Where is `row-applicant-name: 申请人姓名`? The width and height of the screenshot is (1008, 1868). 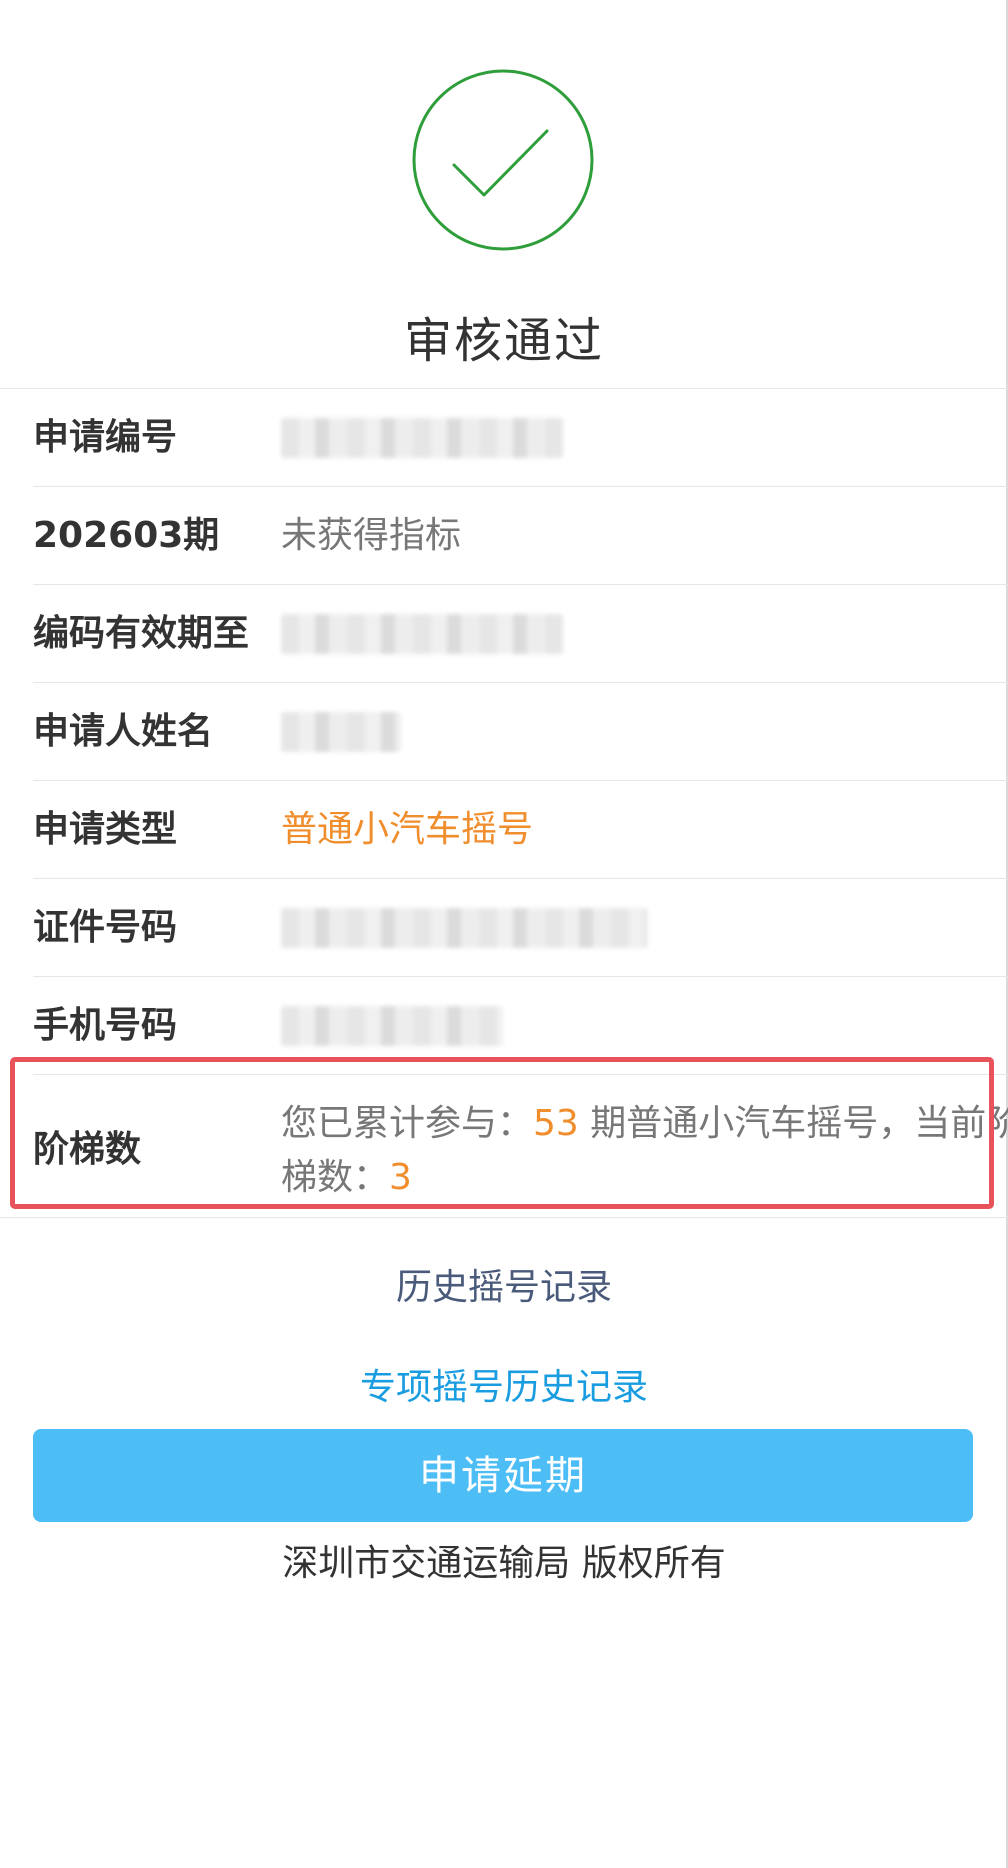 row-applicant-name: 申请人姓名 is located at coordinates (520, 732).